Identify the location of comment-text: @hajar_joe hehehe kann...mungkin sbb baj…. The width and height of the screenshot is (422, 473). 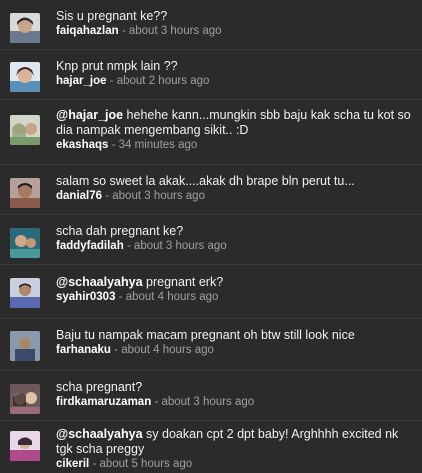
(234, 123).